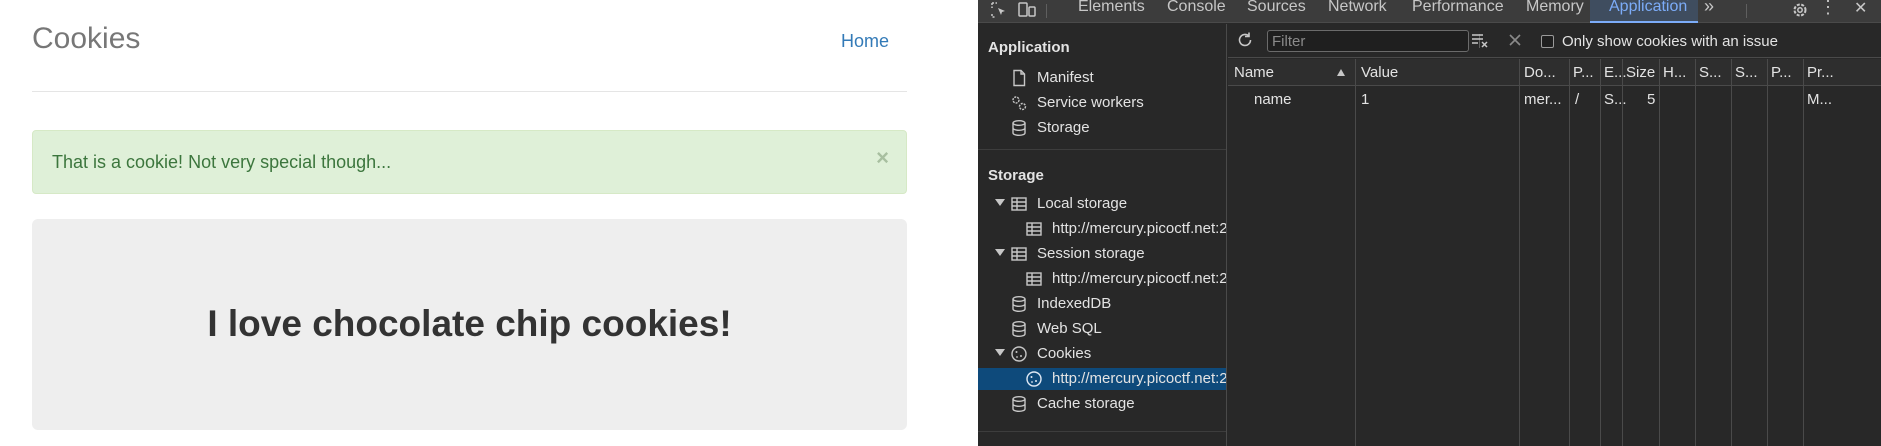 This screenshot has height=446, width=1881. I want to click on delete-selected-button, so click(1515, 40).